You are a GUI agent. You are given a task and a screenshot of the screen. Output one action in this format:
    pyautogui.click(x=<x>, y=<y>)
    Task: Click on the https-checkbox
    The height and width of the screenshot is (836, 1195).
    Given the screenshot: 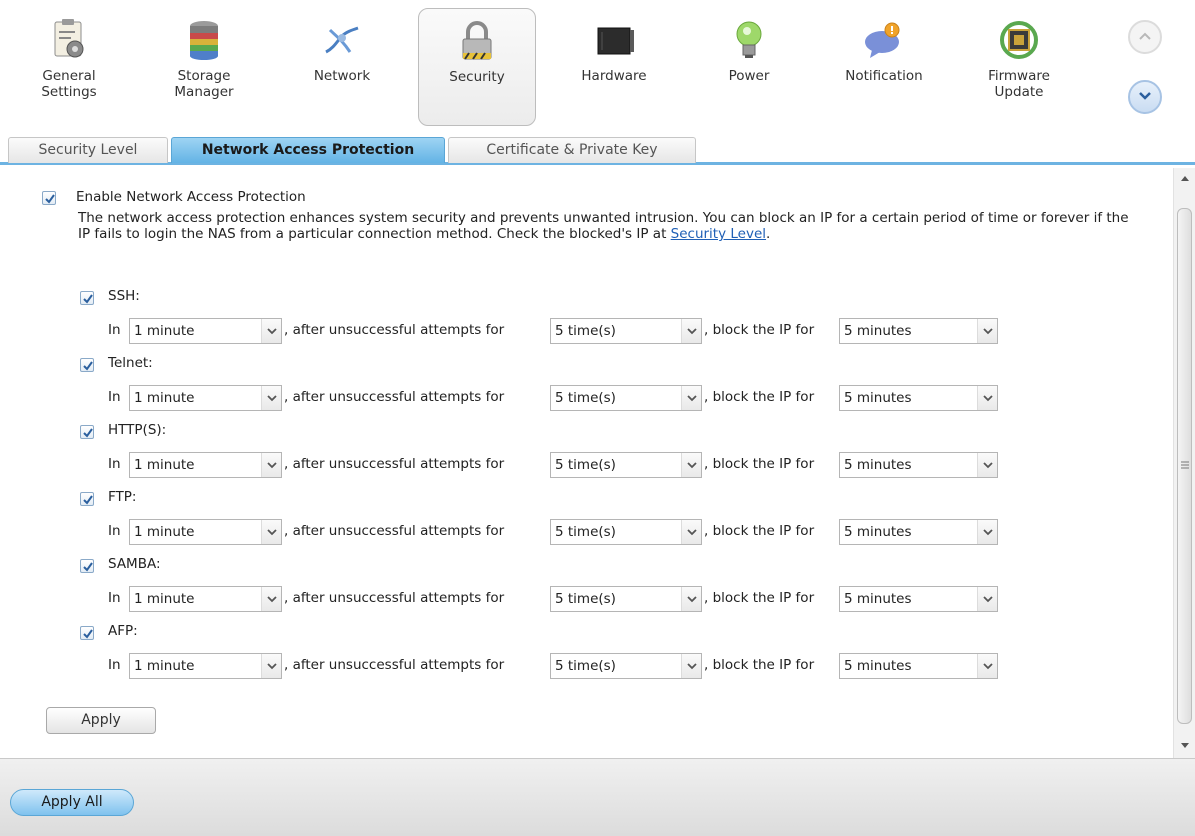 What is the action you would take?
    pyautogui.click(x=87, y=432)
    